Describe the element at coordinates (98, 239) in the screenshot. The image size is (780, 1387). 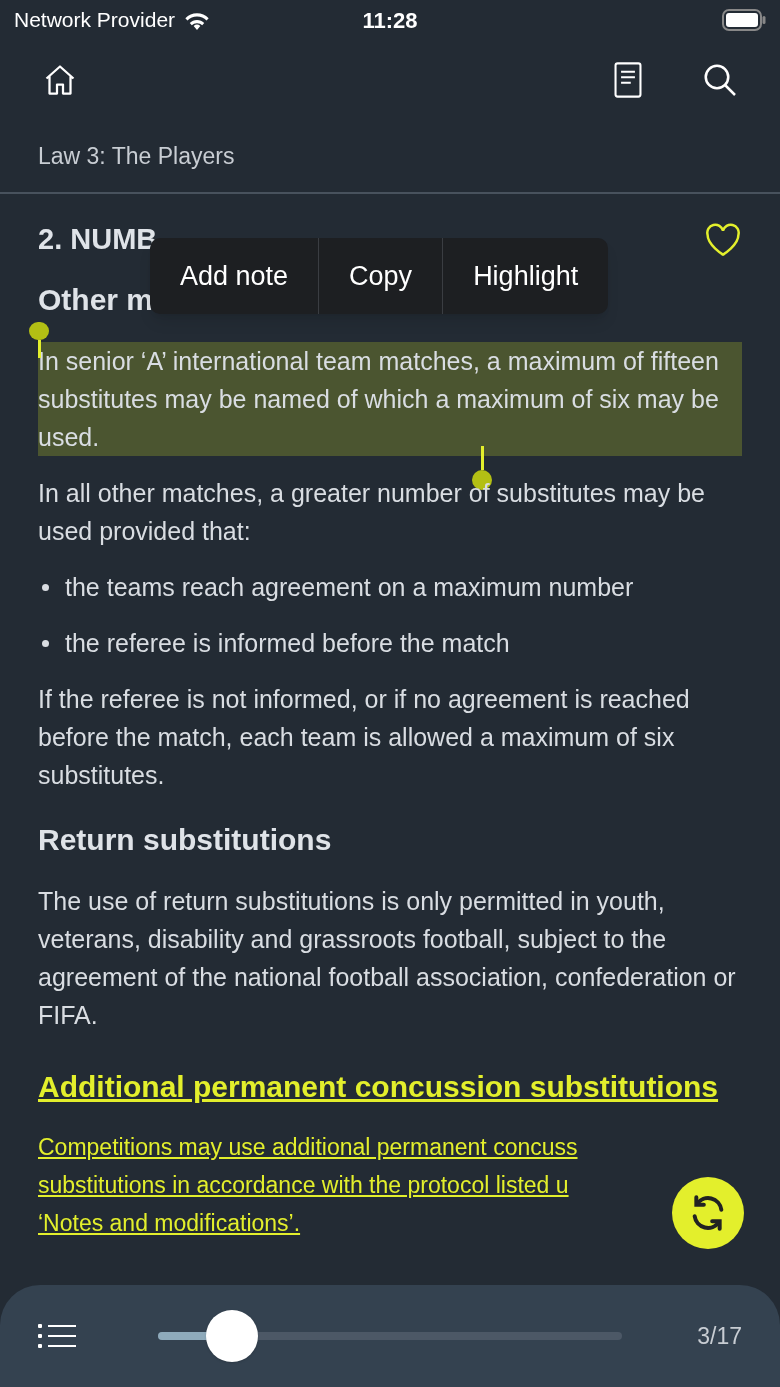
I see `section-heading: 2. NUMB` at that location.